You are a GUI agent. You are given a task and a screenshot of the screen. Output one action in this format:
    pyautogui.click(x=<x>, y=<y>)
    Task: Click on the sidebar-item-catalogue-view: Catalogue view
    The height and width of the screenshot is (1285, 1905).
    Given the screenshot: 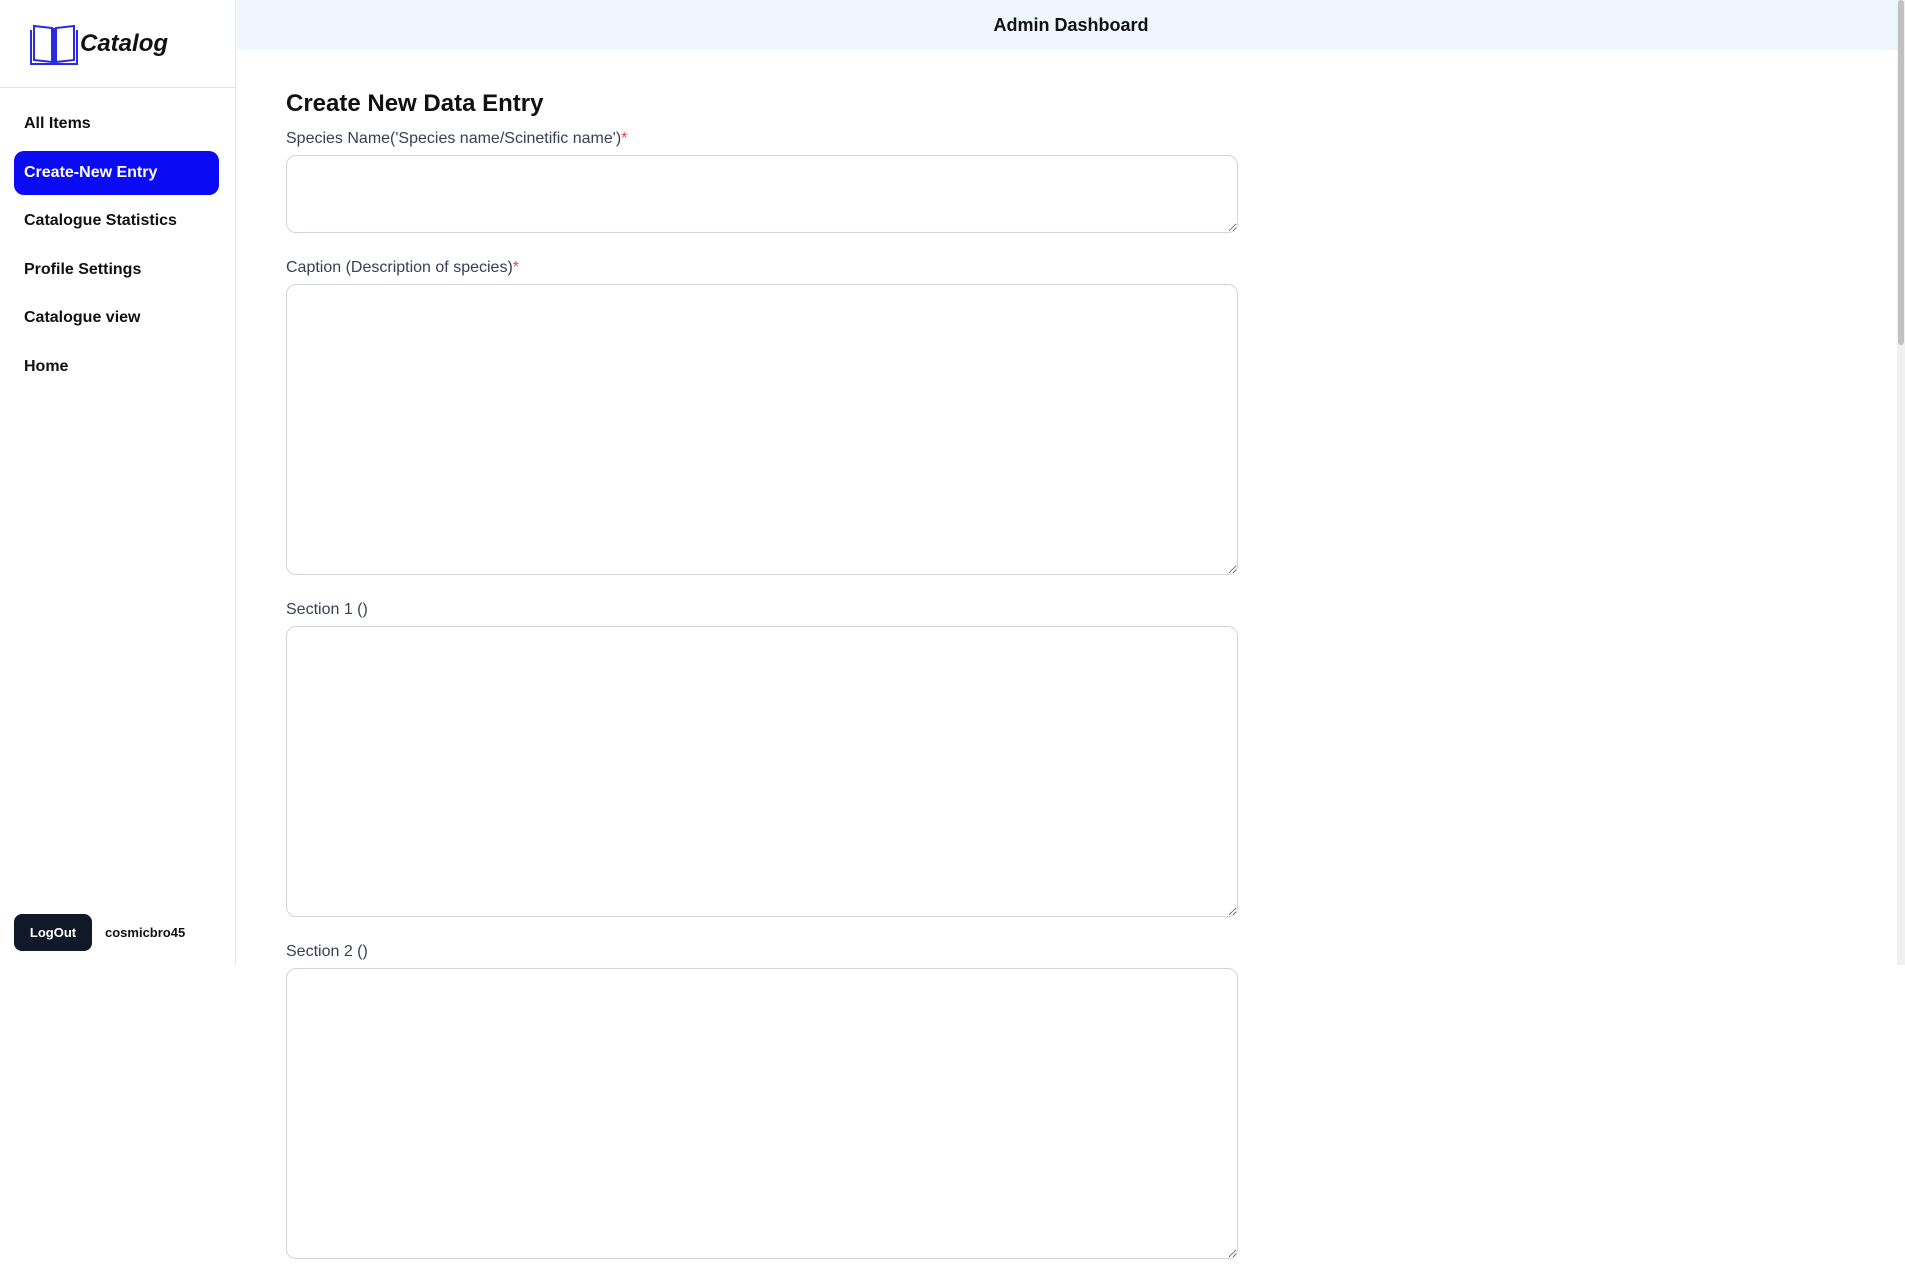 What is the action you would take?
    pyautogui.click(x=116, y=318)
    